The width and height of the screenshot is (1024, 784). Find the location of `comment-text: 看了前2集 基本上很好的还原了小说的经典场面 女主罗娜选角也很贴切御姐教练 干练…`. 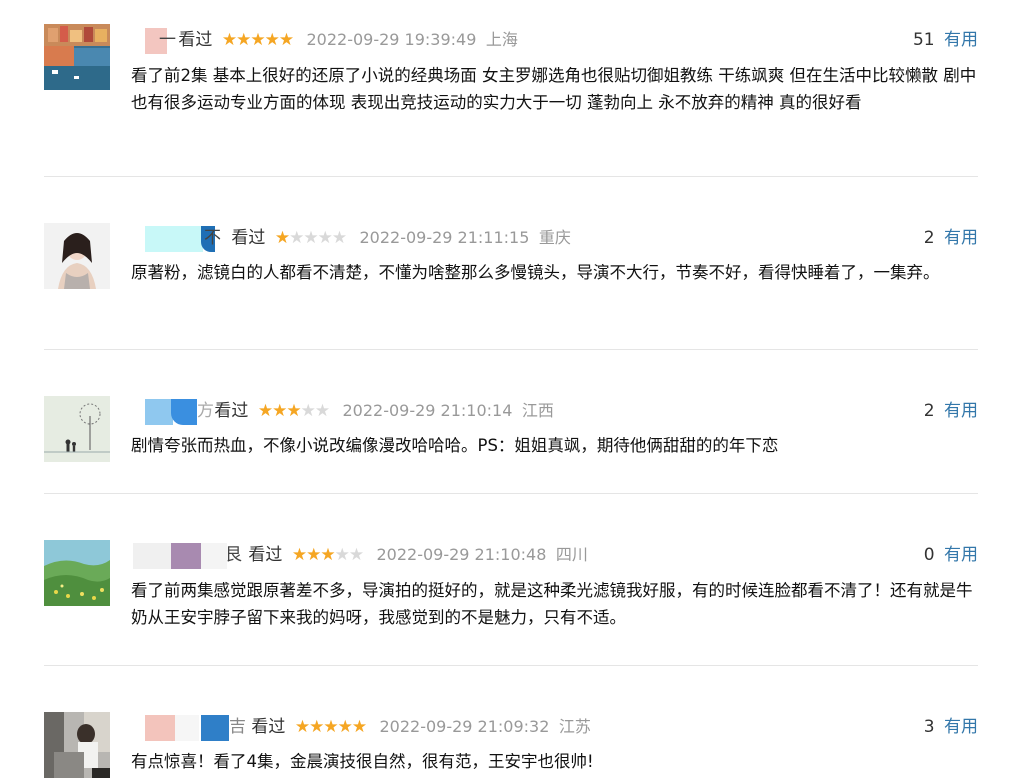

comment-text: 看了前2集 基本上很好的还原了小说的经典场面 女主罗娜选角也很贴切御姐教练 干练… is located at coordinates (554, 89).